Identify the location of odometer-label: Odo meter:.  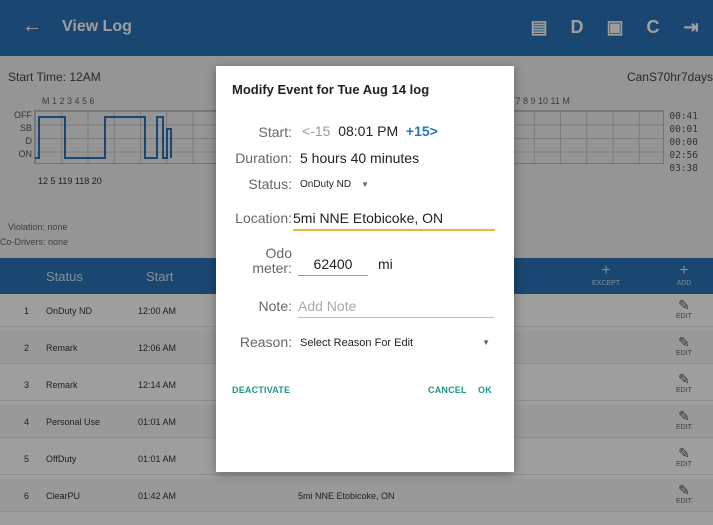
(254, 261).